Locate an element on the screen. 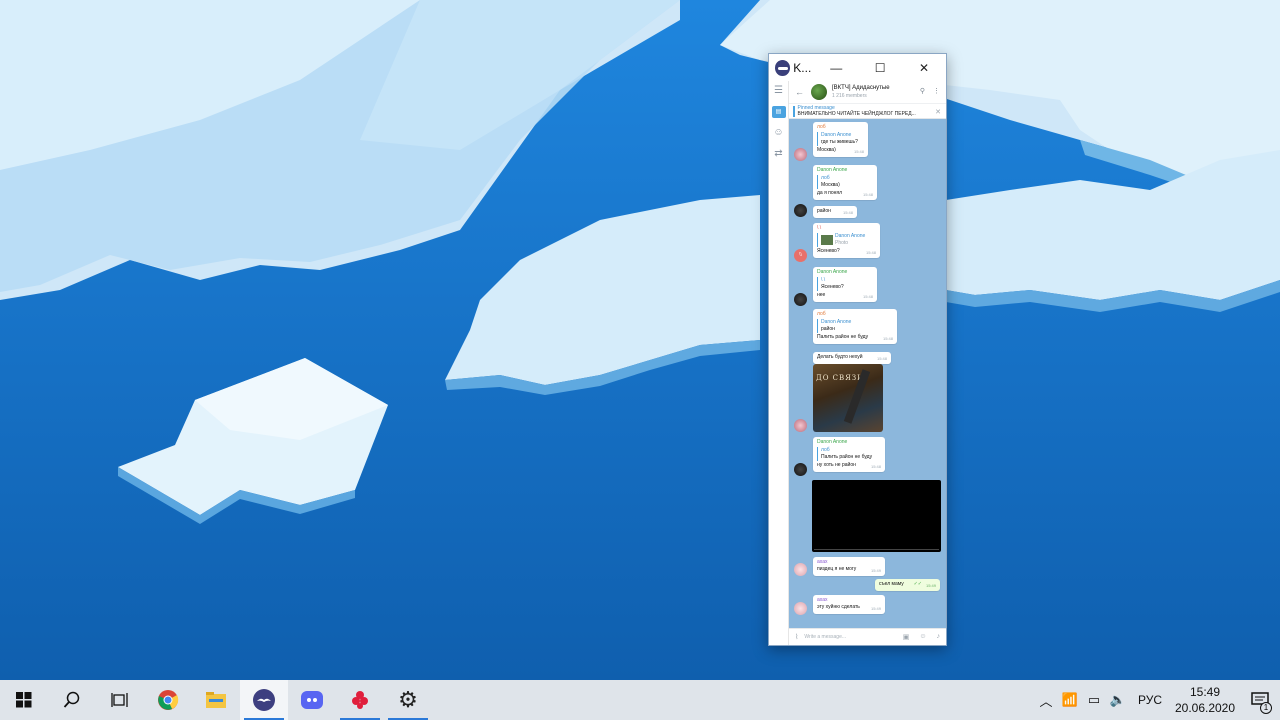  windows-icon is located at coordinates (24, 700).